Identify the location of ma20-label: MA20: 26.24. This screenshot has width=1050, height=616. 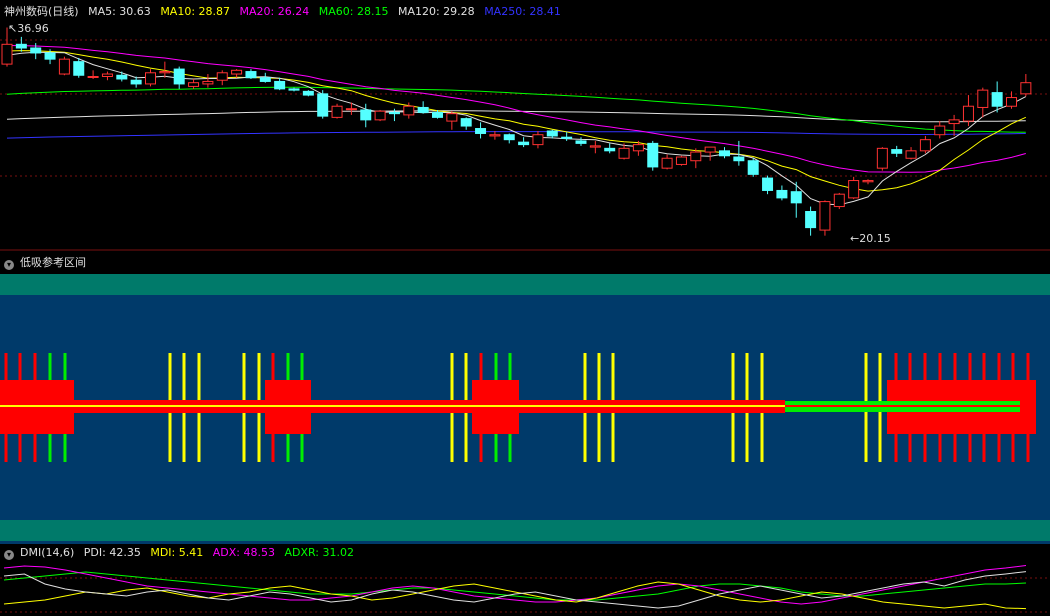
(274, 11).